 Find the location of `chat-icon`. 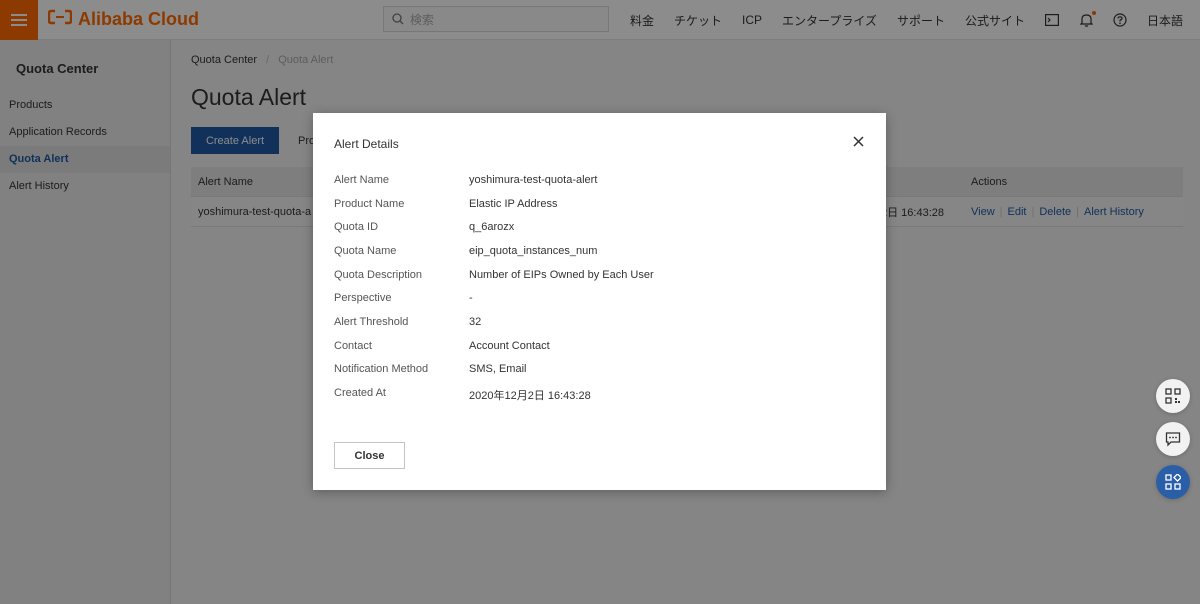

chat-icon is located at coordinates (1173, 439).